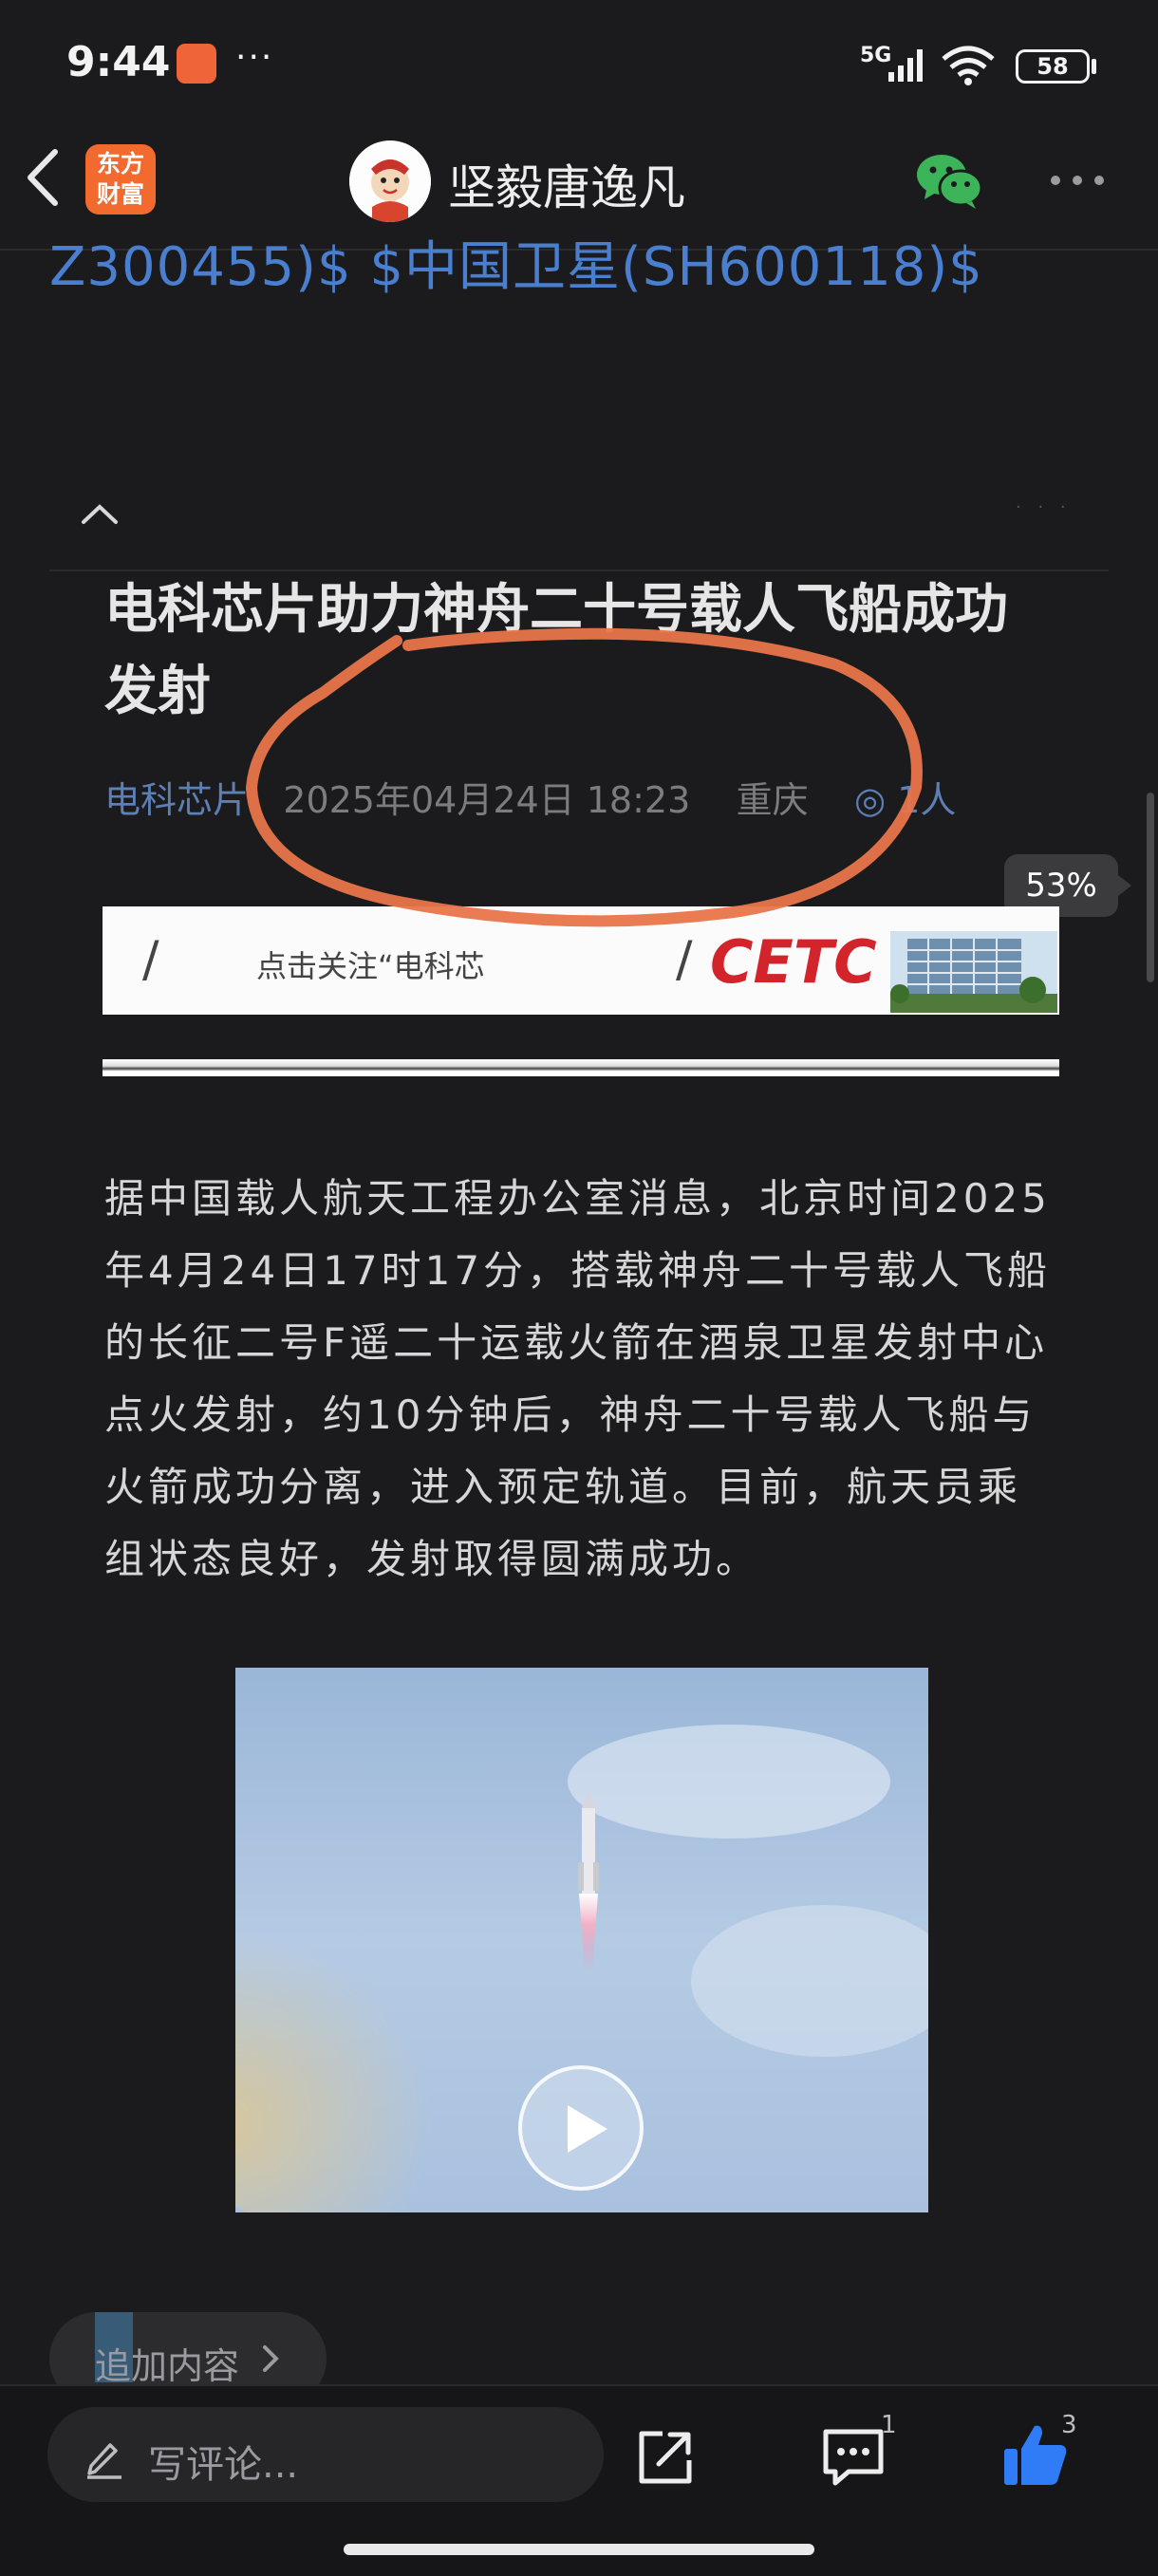  Describe the element at coordinates (949, 181) in the screenshot. I see `wechat-share-icon` at that location.